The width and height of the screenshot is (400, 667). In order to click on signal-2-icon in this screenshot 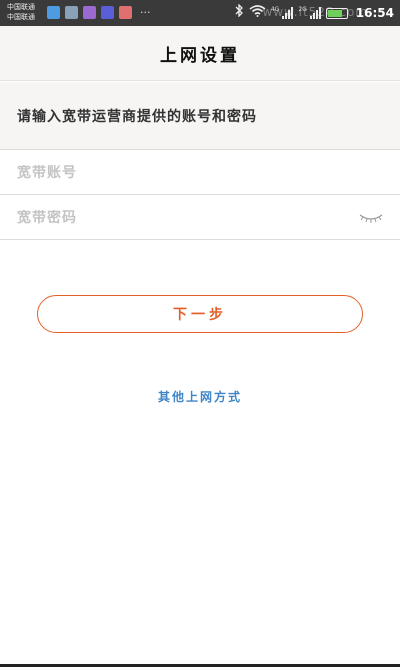, I will do `click(315, 13)`.